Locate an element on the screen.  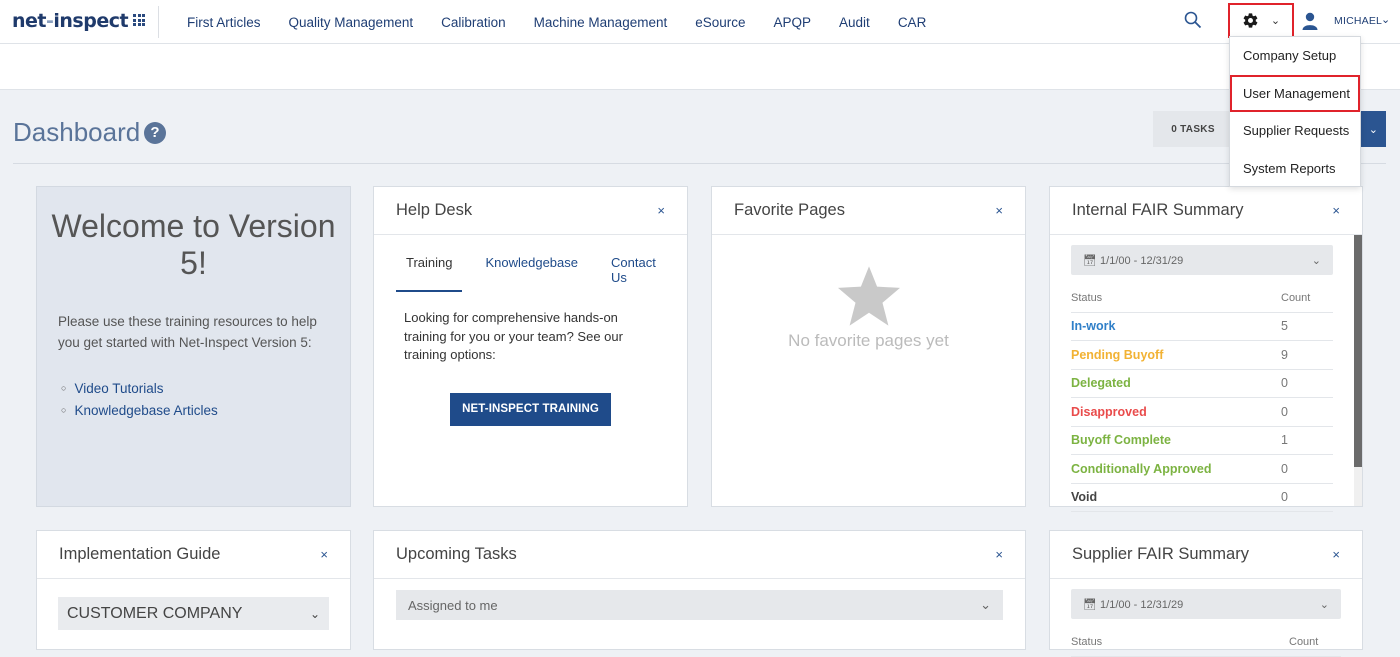
table-row: Disapproved 0 is located at coordinates (1202, 412).